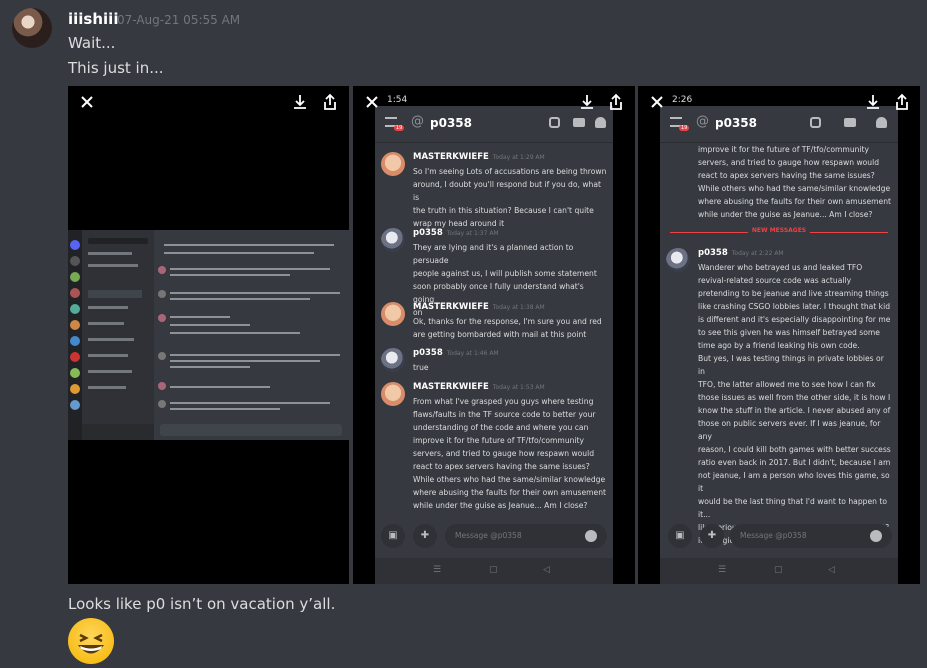 This screenshot has width=927, height=668. What do you see at coordinates (479, 157) in the screenshot?
I see `author-name: MASTERKWIEFE Today at 1:29 AM` at bounding box center [479, 157].